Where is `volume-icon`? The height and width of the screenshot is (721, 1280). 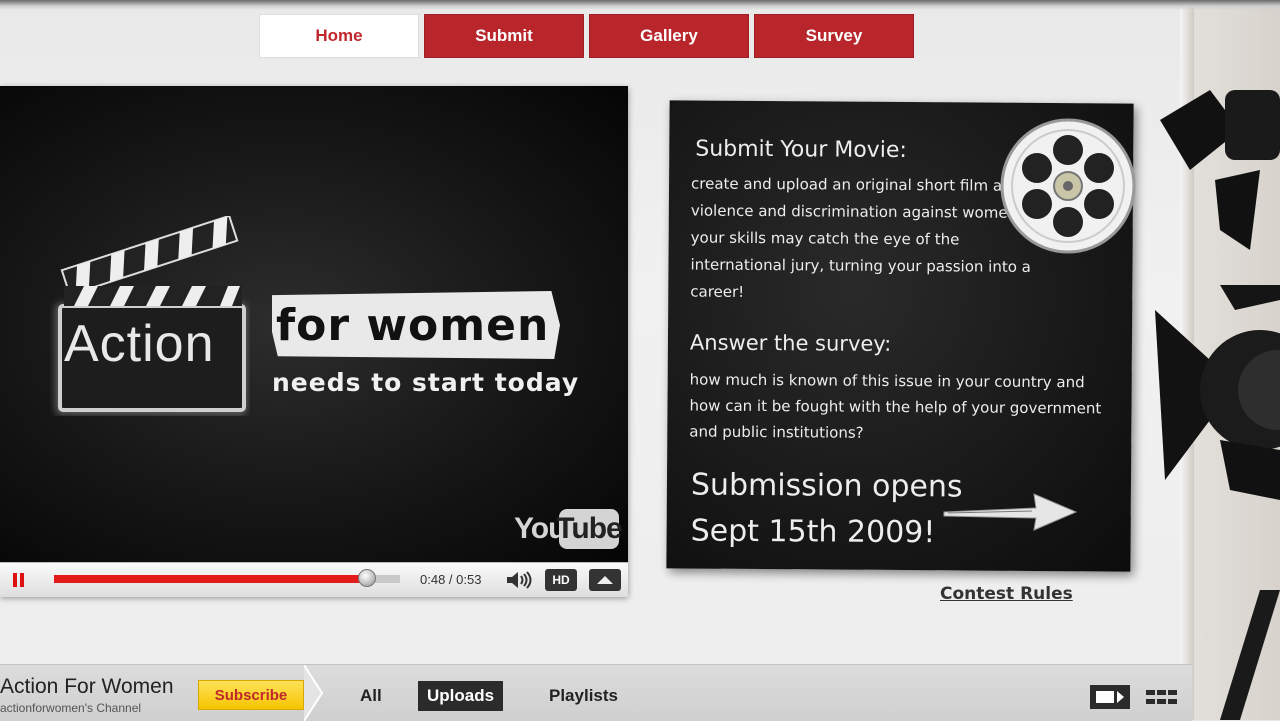 volume-icon is located at coordinates (519, 580).